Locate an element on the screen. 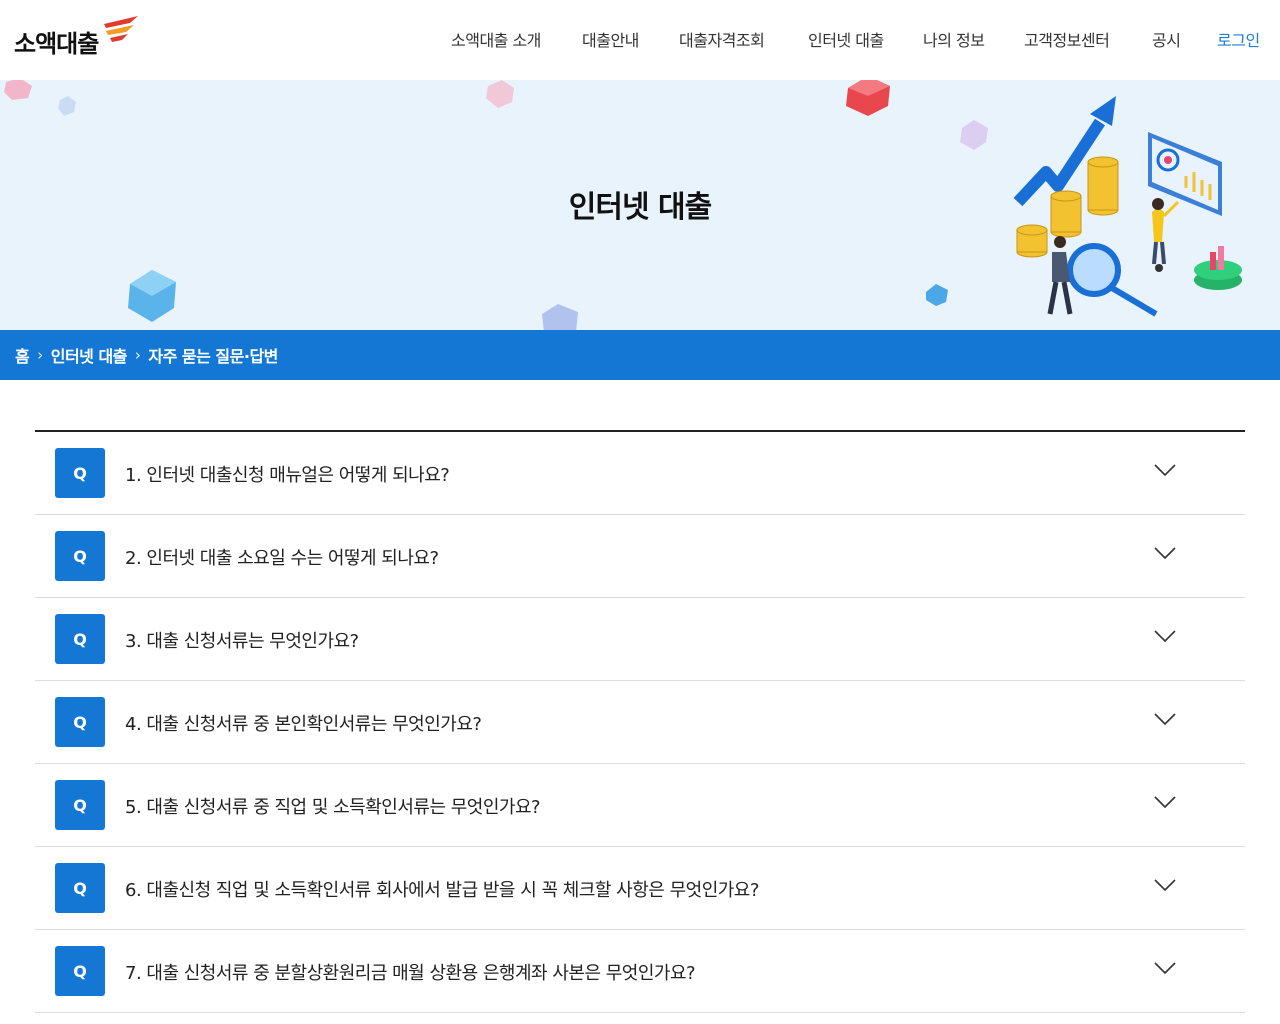 The width and height of the screenshot is (1280, 1024). nav-internet-loan: 인터넷 대출 is located at coordinates (846, 39).